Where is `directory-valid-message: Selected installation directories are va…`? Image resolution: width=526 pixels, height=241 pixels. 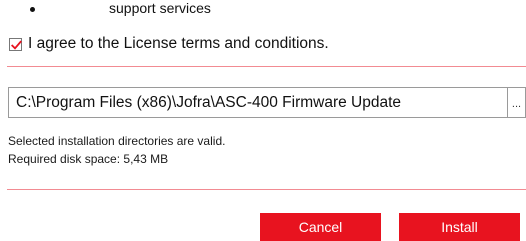 directory-valid-message: Selected installation directories are va… is located at coordinates (117, 141).